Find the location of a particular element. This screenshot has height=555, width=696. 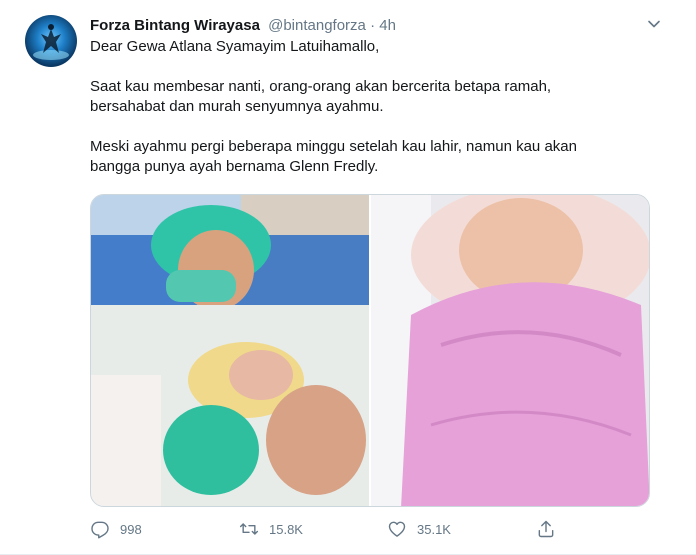

author-handle: @bintangforza is located at coordinates (317, 25).